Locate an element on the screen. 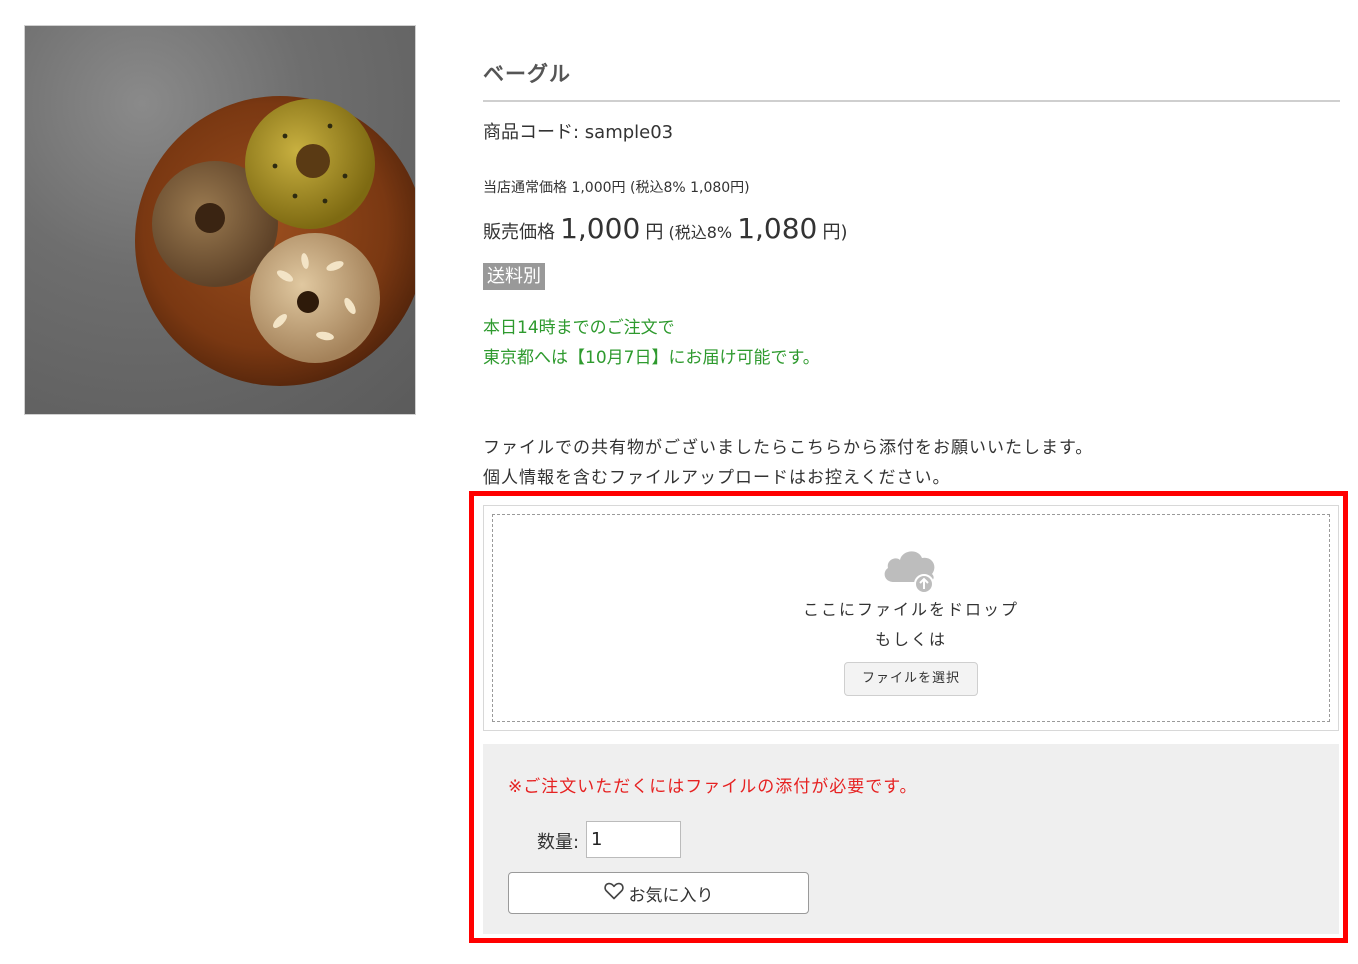 Image resolution: width=1358 pixels, height=964 pixels. title-divider is located at coordinates (911, 101).